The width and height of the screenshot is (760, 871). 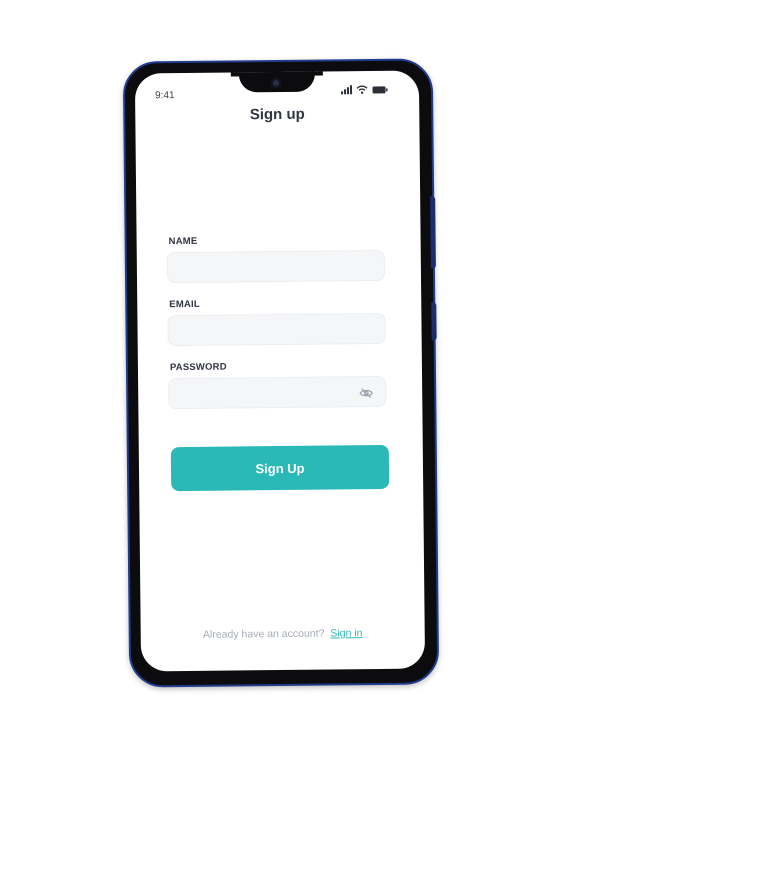 What do you see at coordinates (366, 392) in the screenshot?
I see `eye-slash-icon` at bounding box center [366, 392].